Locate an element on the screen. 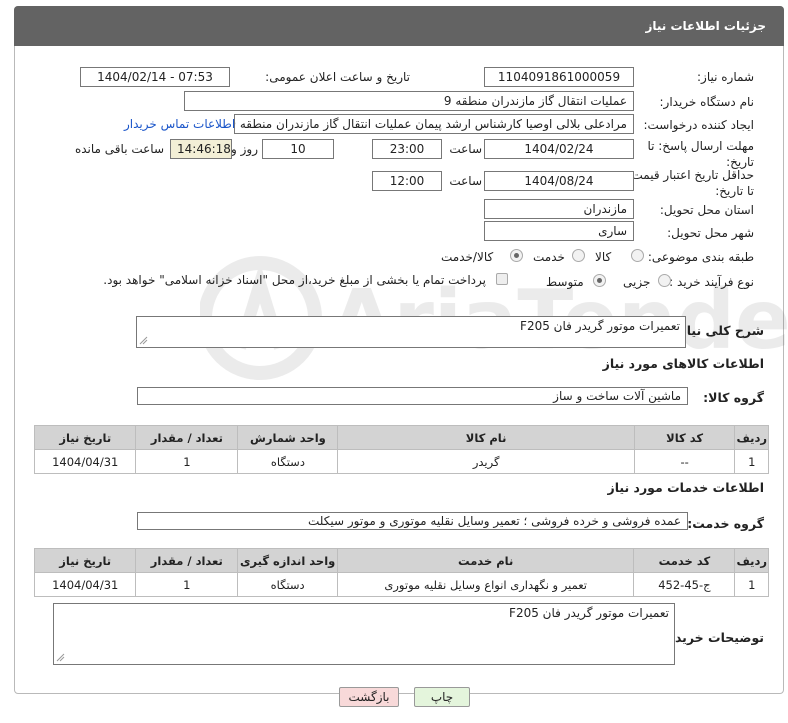  row-name: تعمیر و نگهداری انواع وسایل نقلیه موتوری is located at coordinates (486, 584).